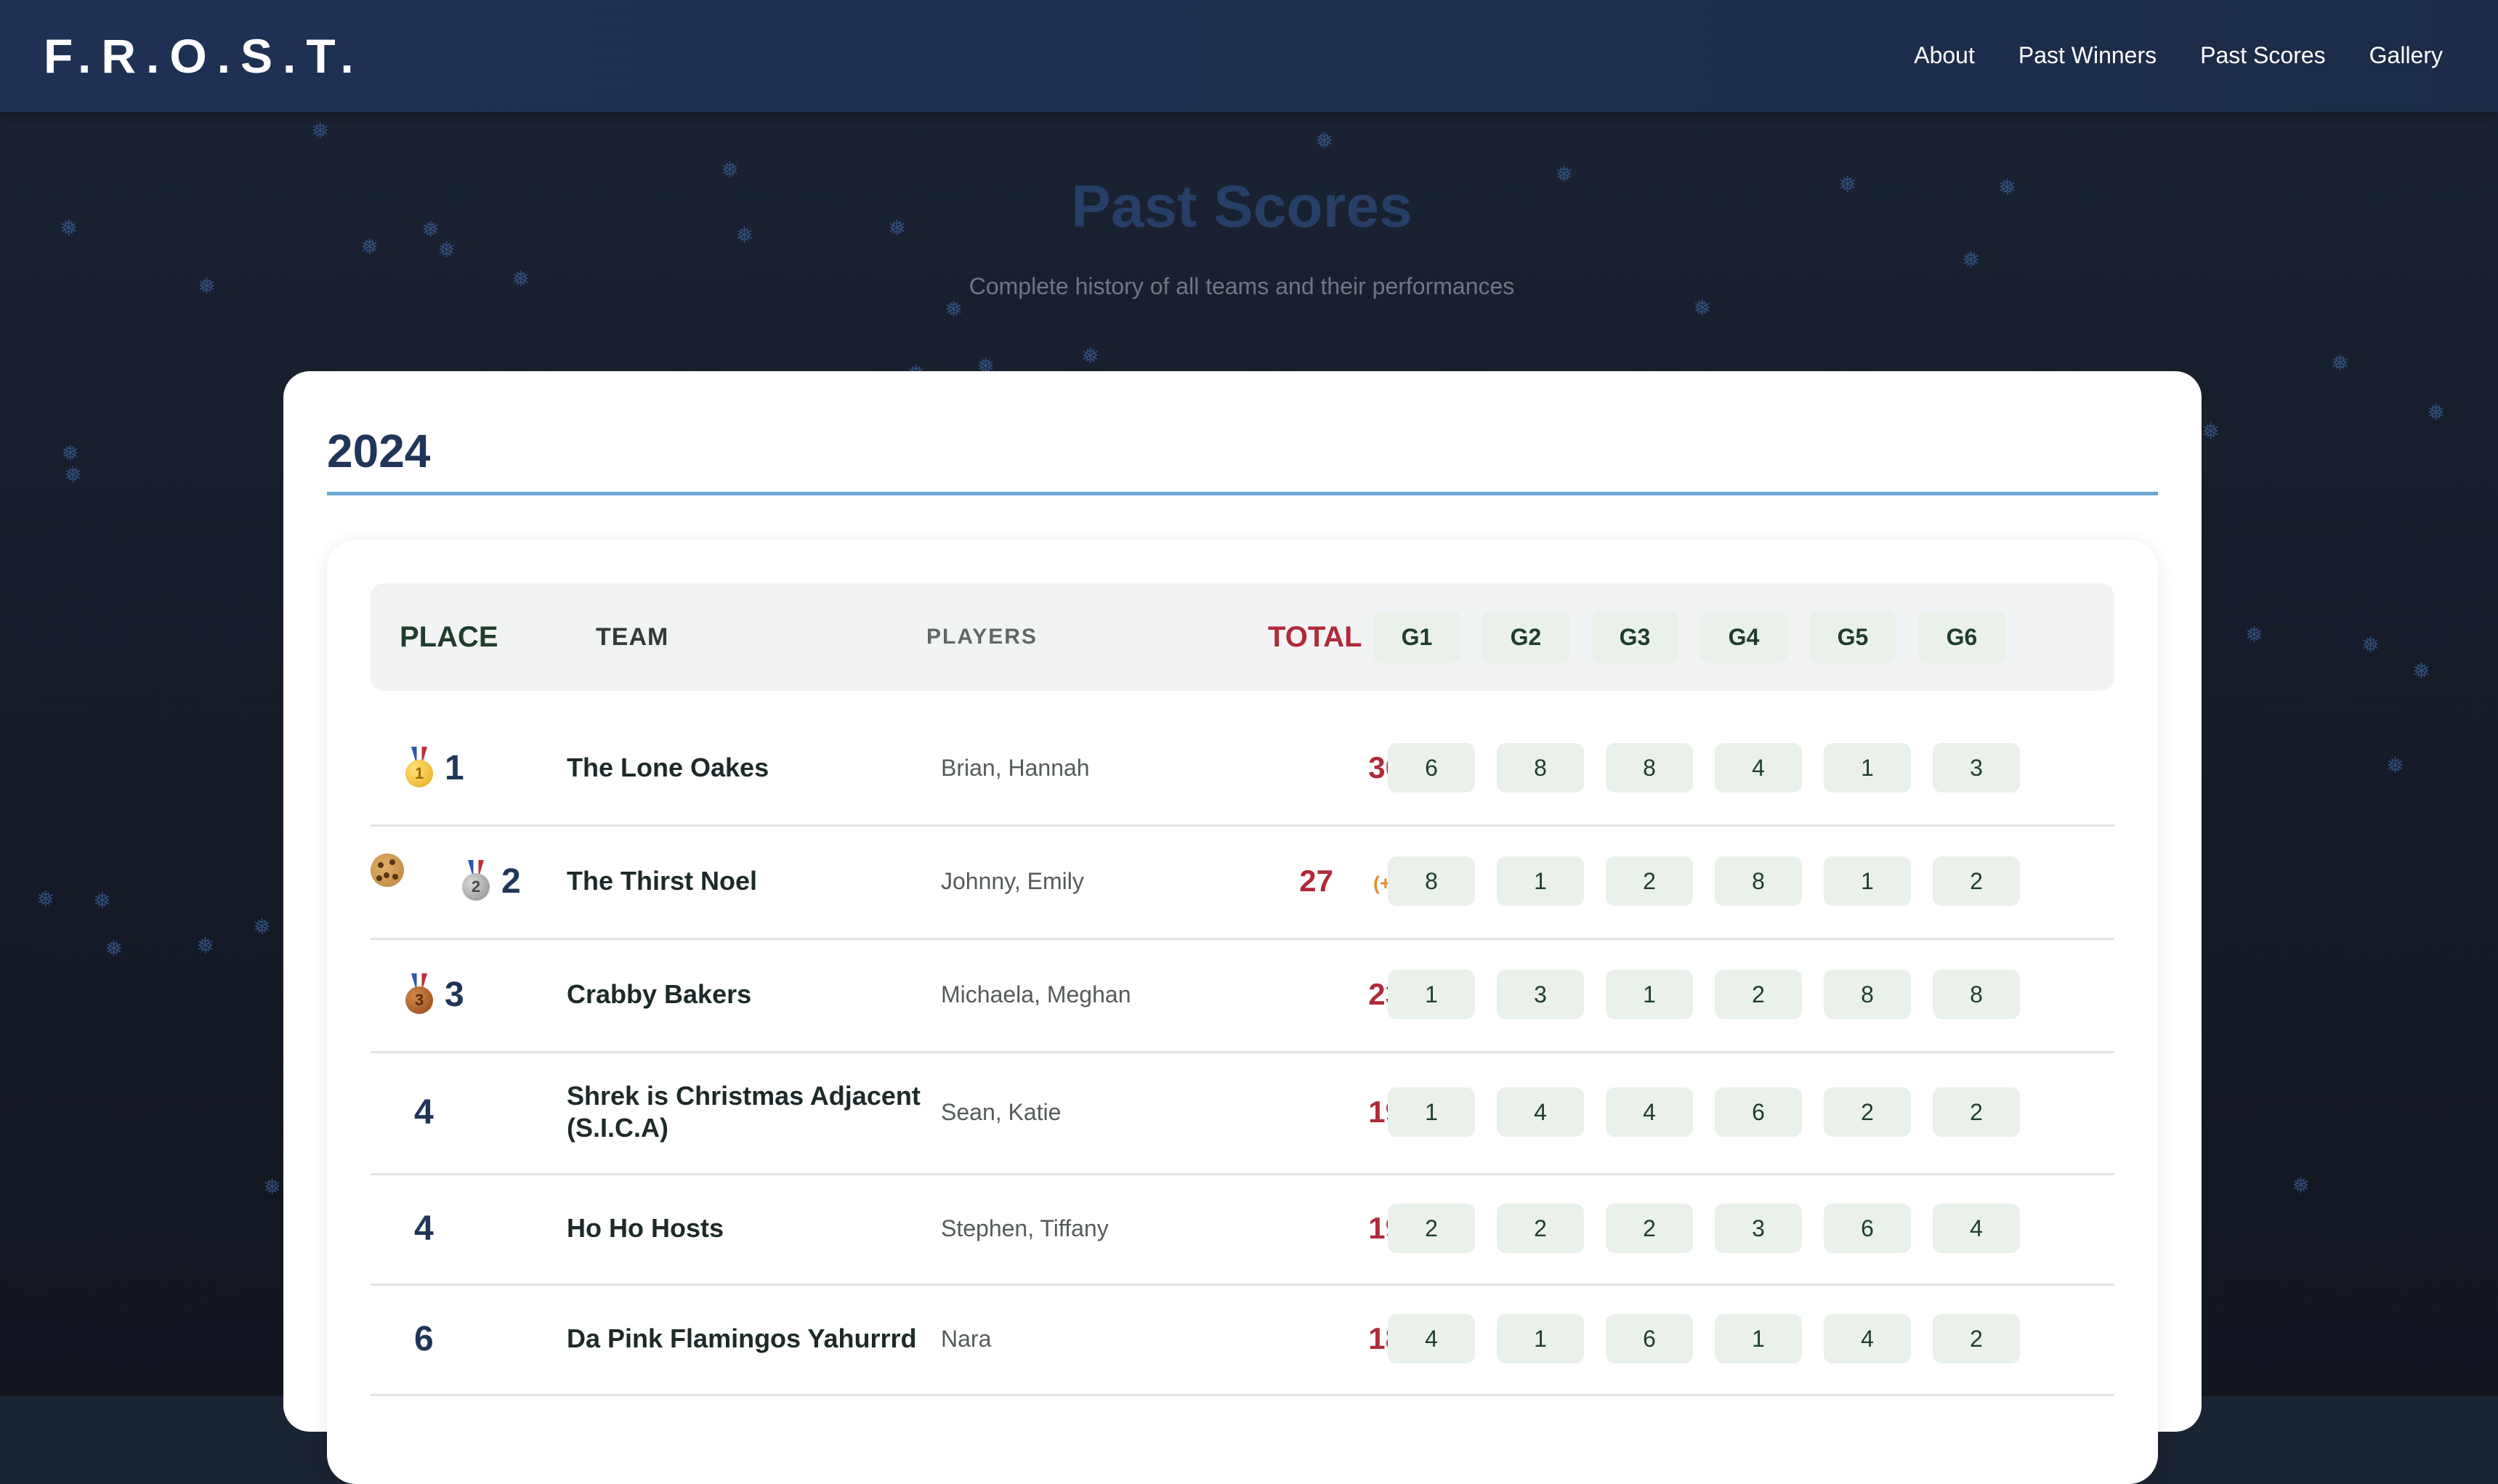 The image size is (2498, 1484). Describe the element at coordinates (742, 1338) in the screenshot. I see `team-name: Da Pink Flamingos Yahurrrd` at that location.